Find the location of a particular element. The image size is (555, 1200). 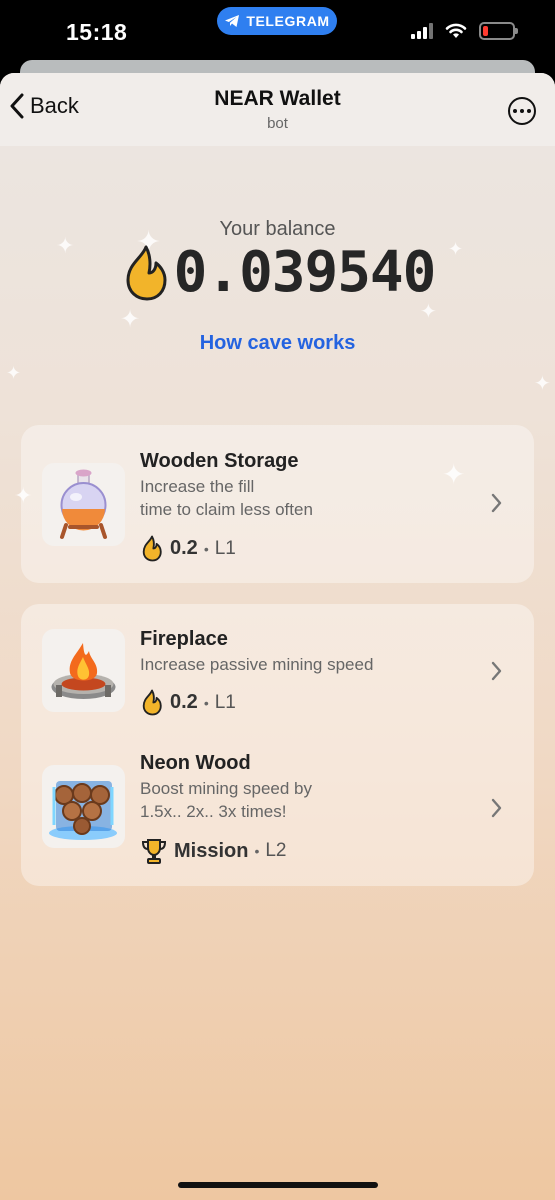

potion-flask-icon is located at coordinates (83, 504).